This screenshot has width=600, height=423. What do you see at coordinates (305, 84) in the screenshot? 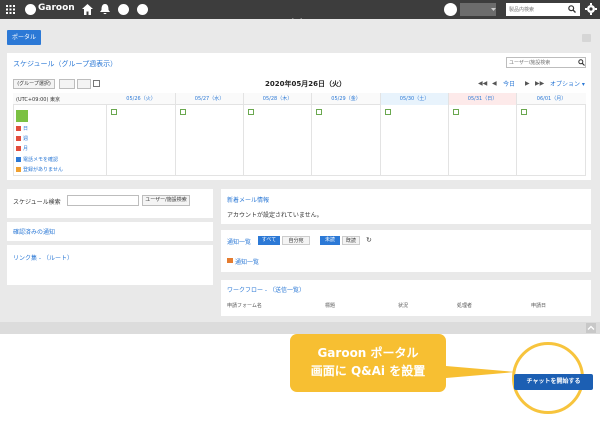
I see `schedule-date-title: 2020年05月26日（火）` at bounding box center [305, 84].